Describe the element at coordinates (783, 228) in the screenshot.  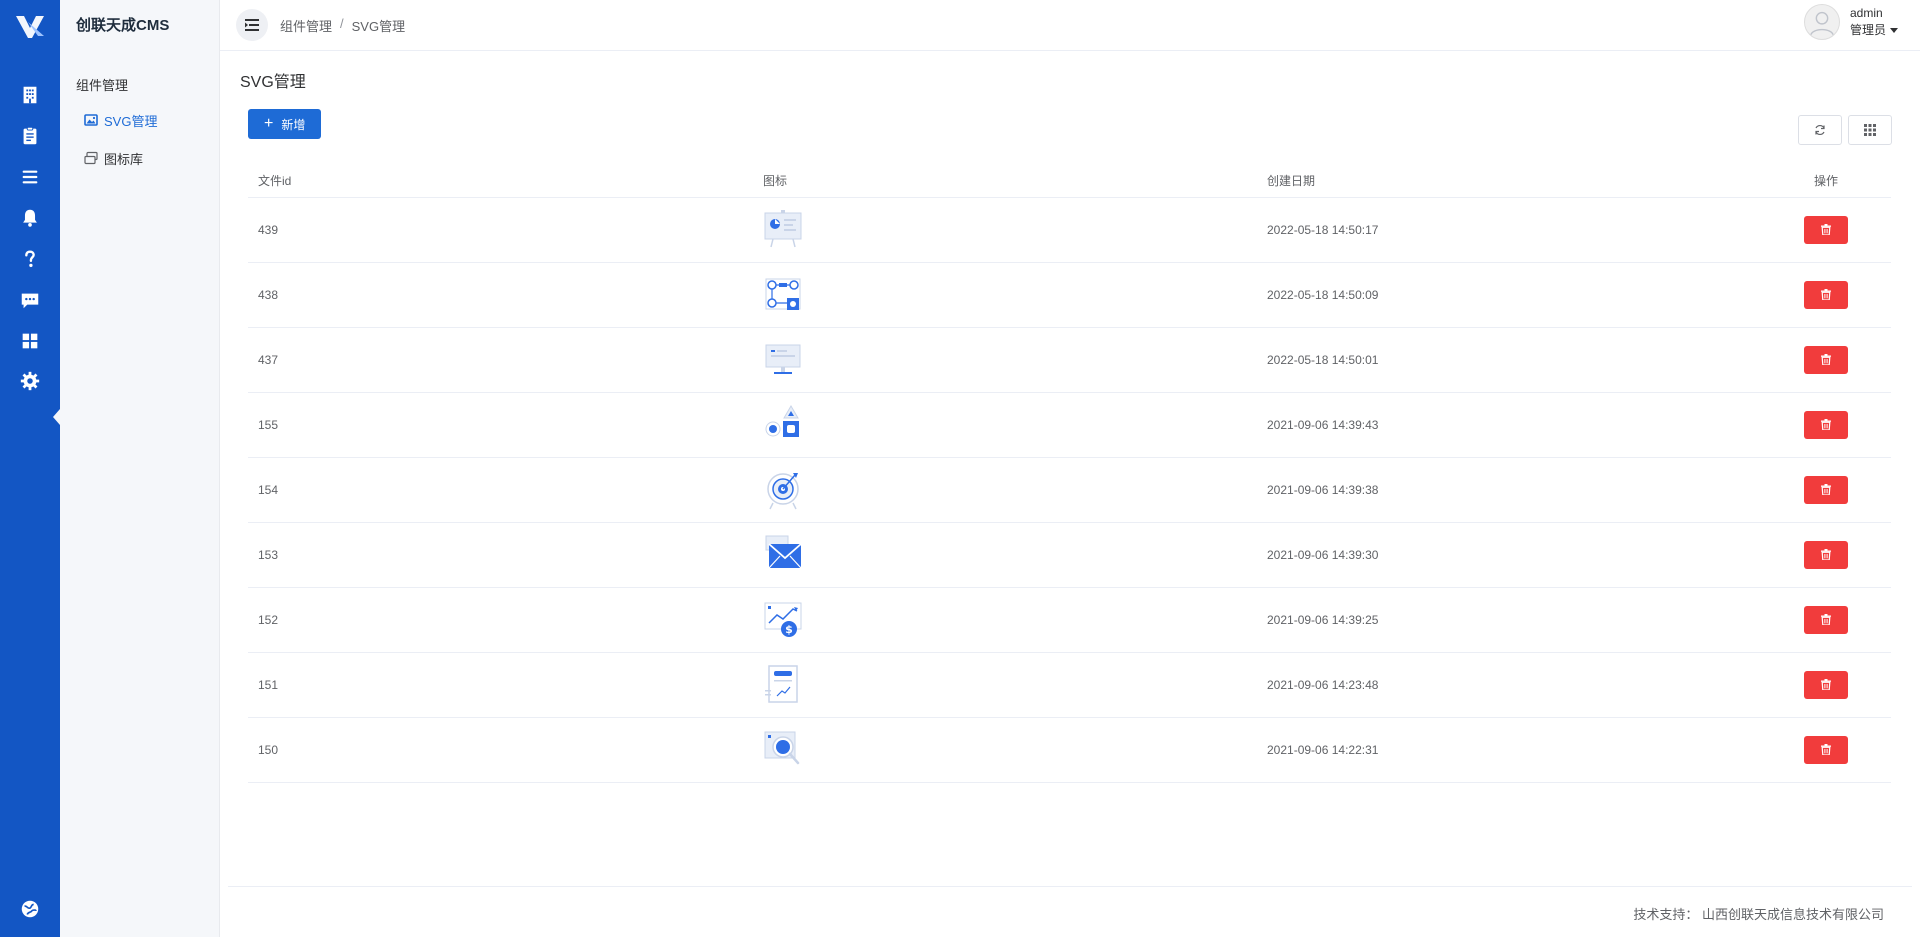
I see `presentation-board-icon` at that location.